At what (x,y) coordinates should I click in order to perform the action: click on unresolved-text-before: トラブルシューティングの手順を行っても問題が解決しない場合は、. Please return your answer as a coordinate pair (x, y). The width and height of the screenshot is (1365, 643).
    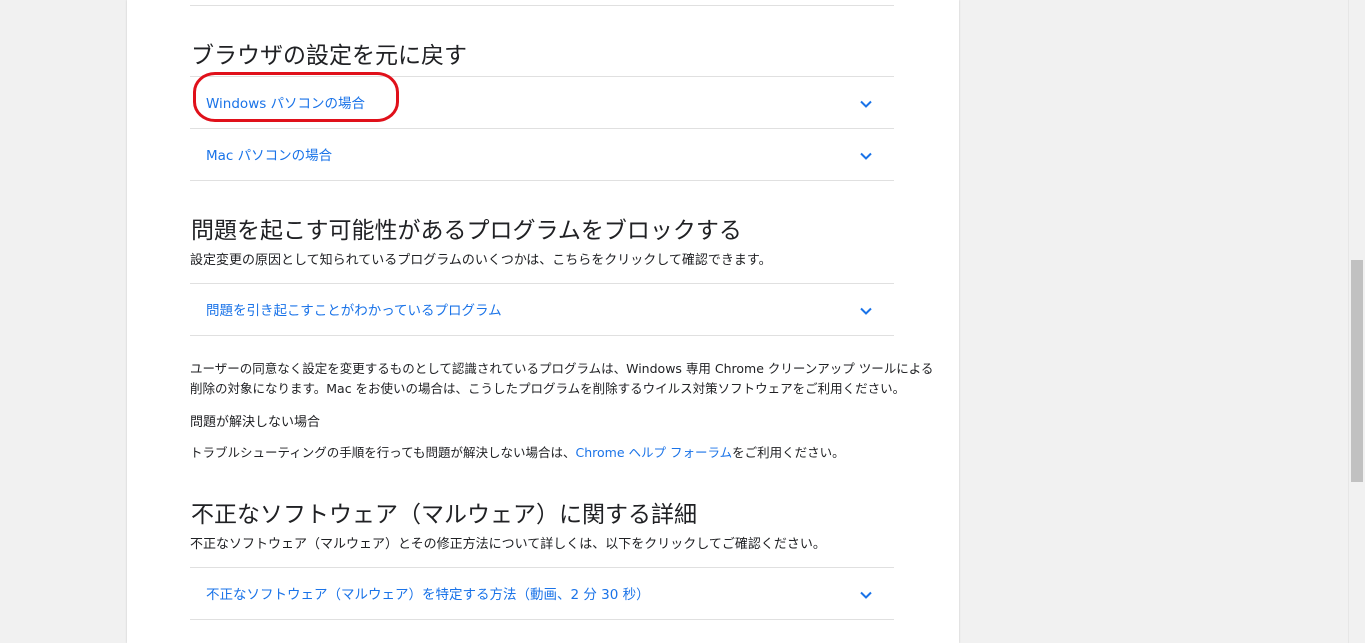
    Looking at the image, I should click on (383, 452).